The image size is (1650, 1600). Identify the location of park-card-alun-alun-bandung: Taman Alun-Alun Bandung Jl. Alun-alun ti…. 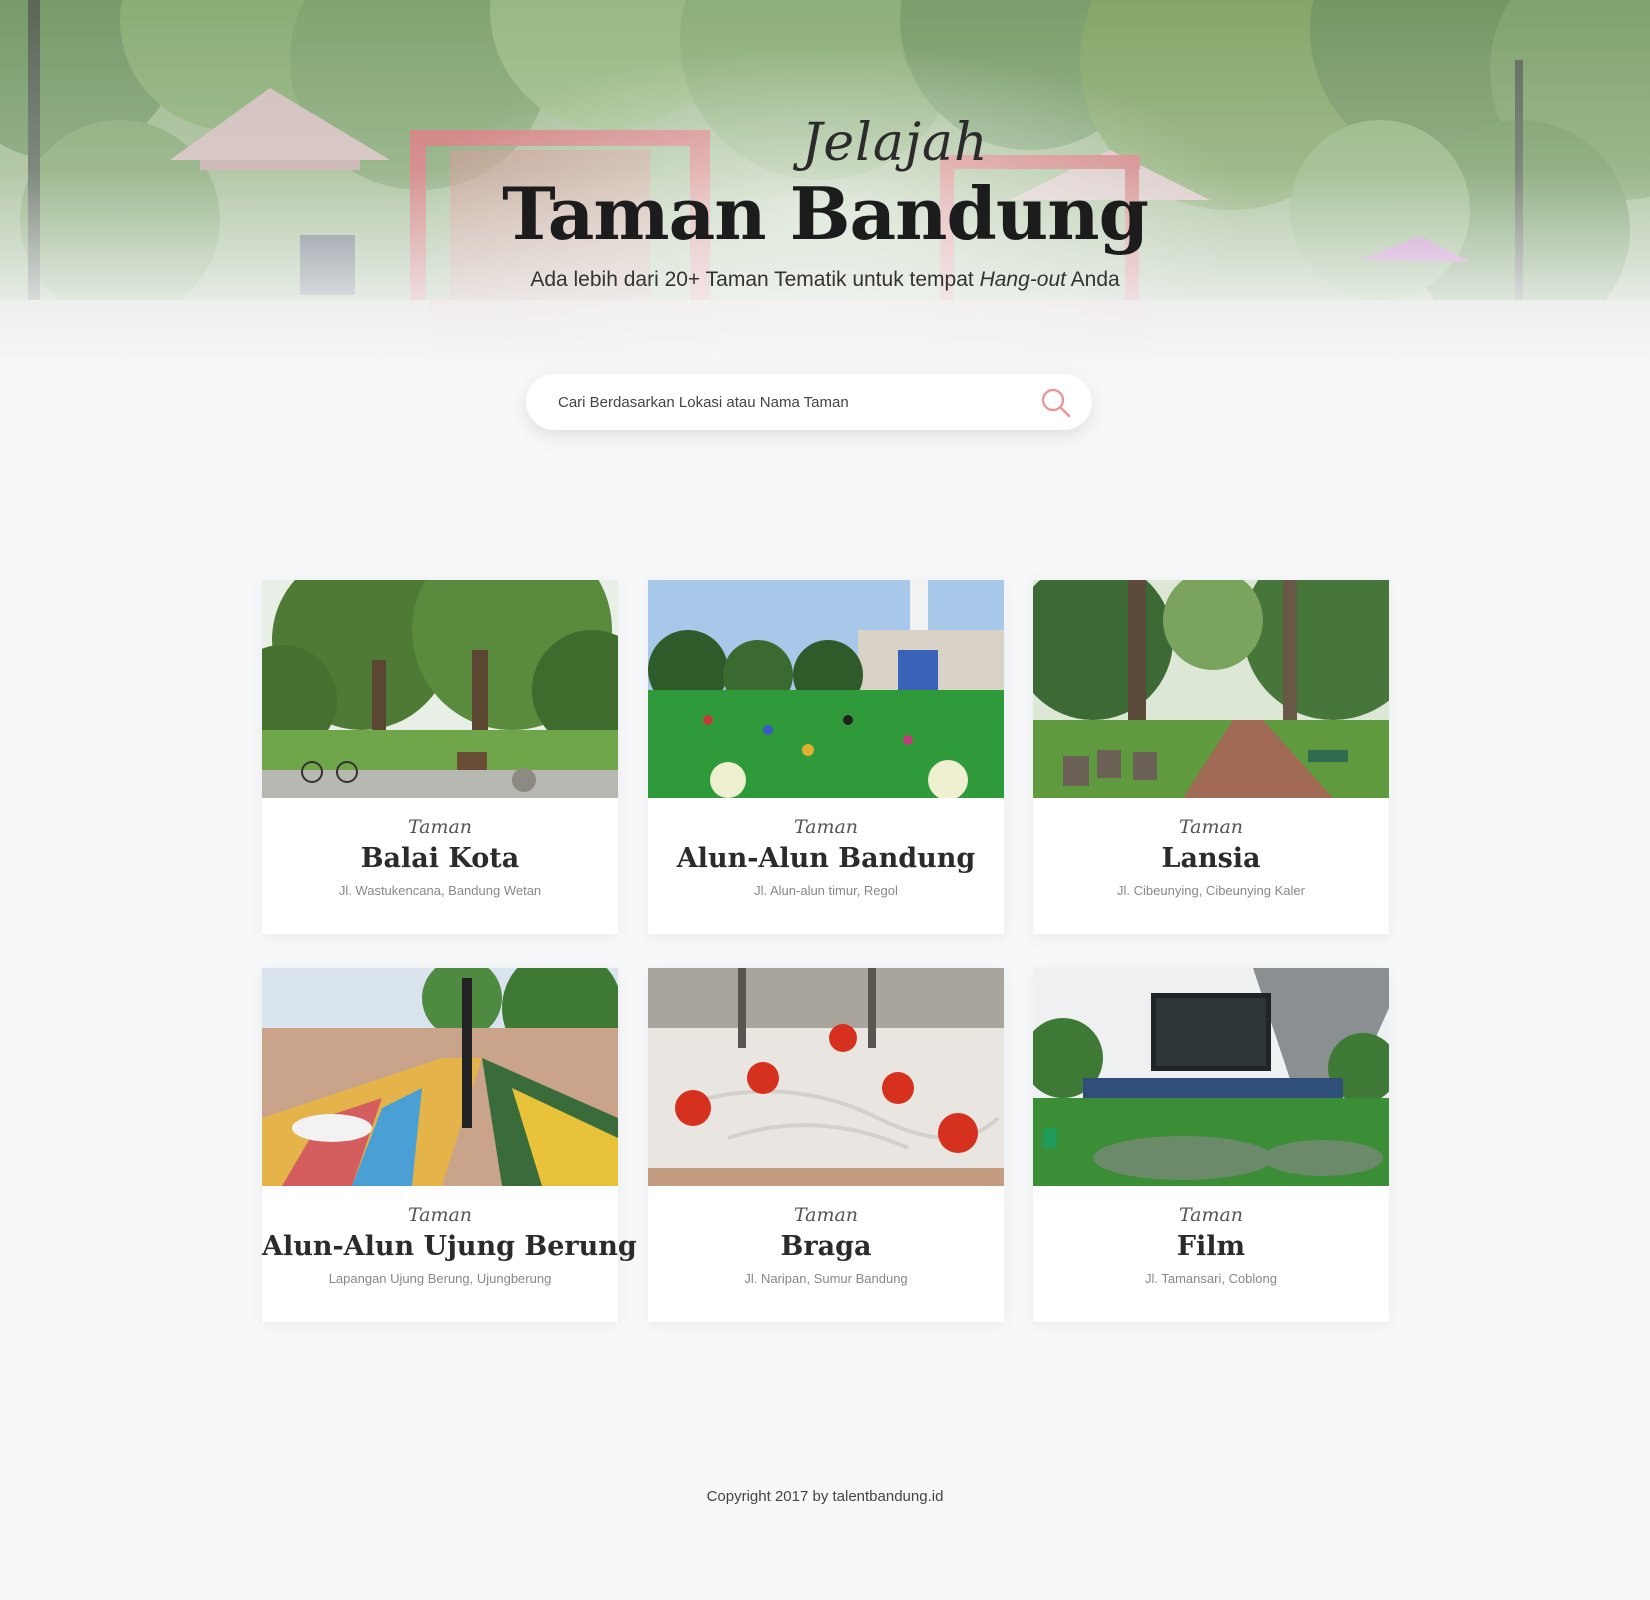
(826, 757).